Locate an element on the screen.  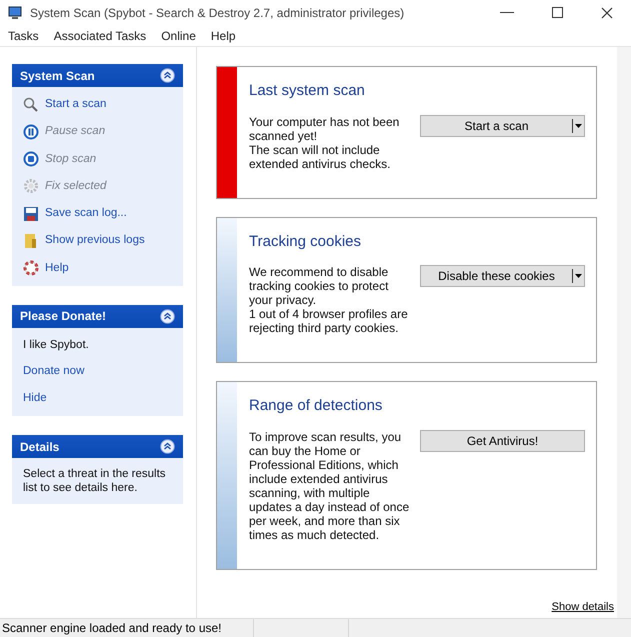
panel-text: I like Spybot. is located at coordinates (56, 345).